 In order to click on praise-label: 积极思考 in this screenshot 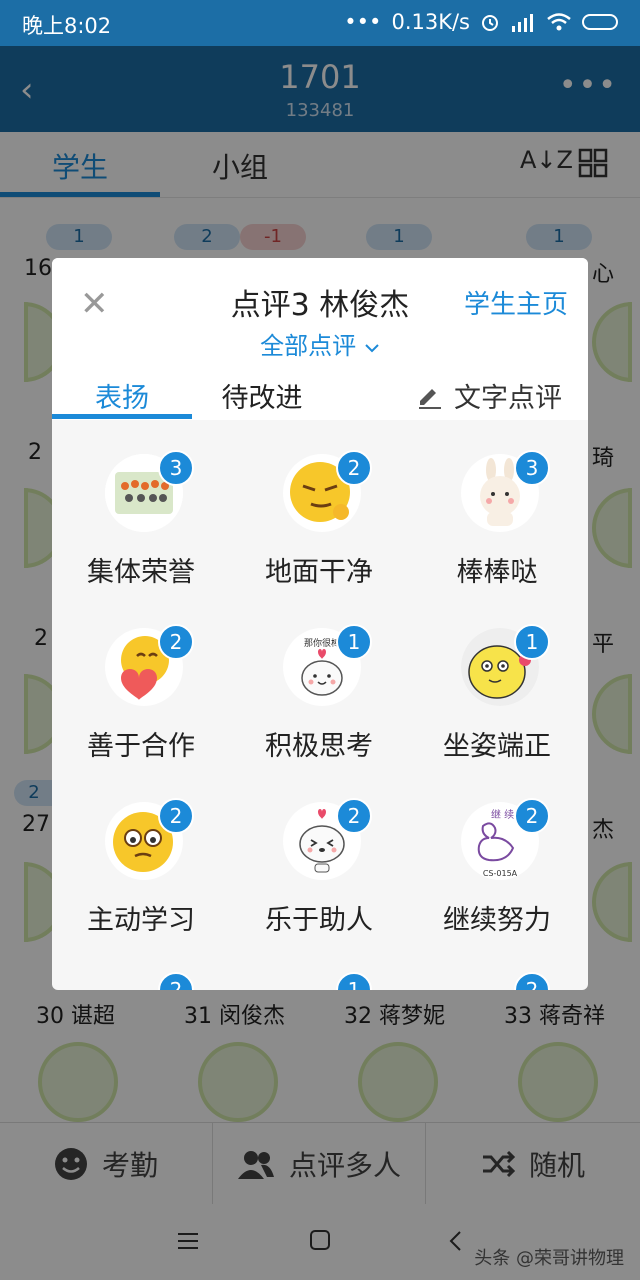, I will do `click(319, 746)`.